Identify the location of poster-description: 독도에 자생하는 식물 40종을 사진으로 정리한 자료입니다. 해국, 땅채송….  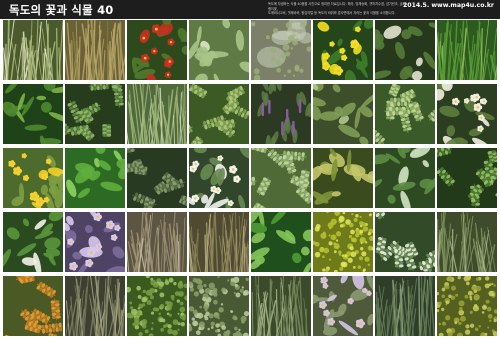
(337, 9).